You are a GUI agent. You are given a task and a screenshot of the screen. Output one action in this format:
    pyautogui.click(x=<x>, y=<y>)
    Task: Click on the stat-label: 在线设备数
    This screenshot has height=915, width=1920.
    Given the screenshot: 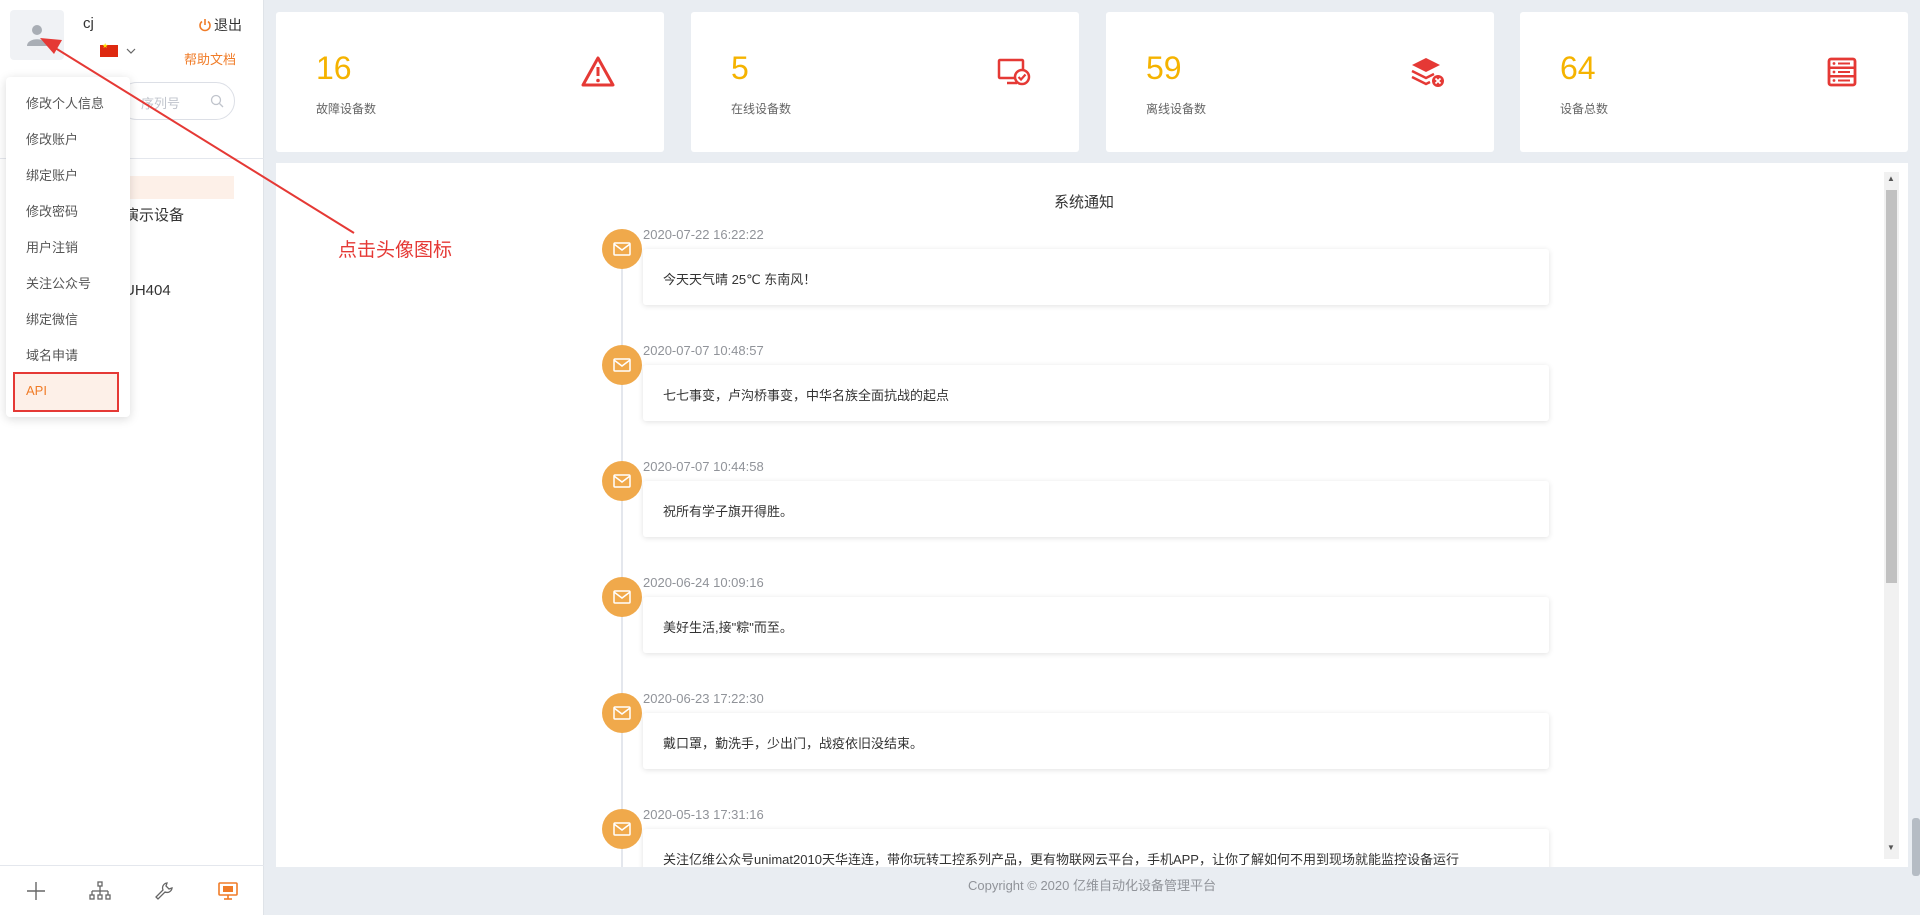 What is the action you would take?
    pyautogui.click(x=761, y=109)
    